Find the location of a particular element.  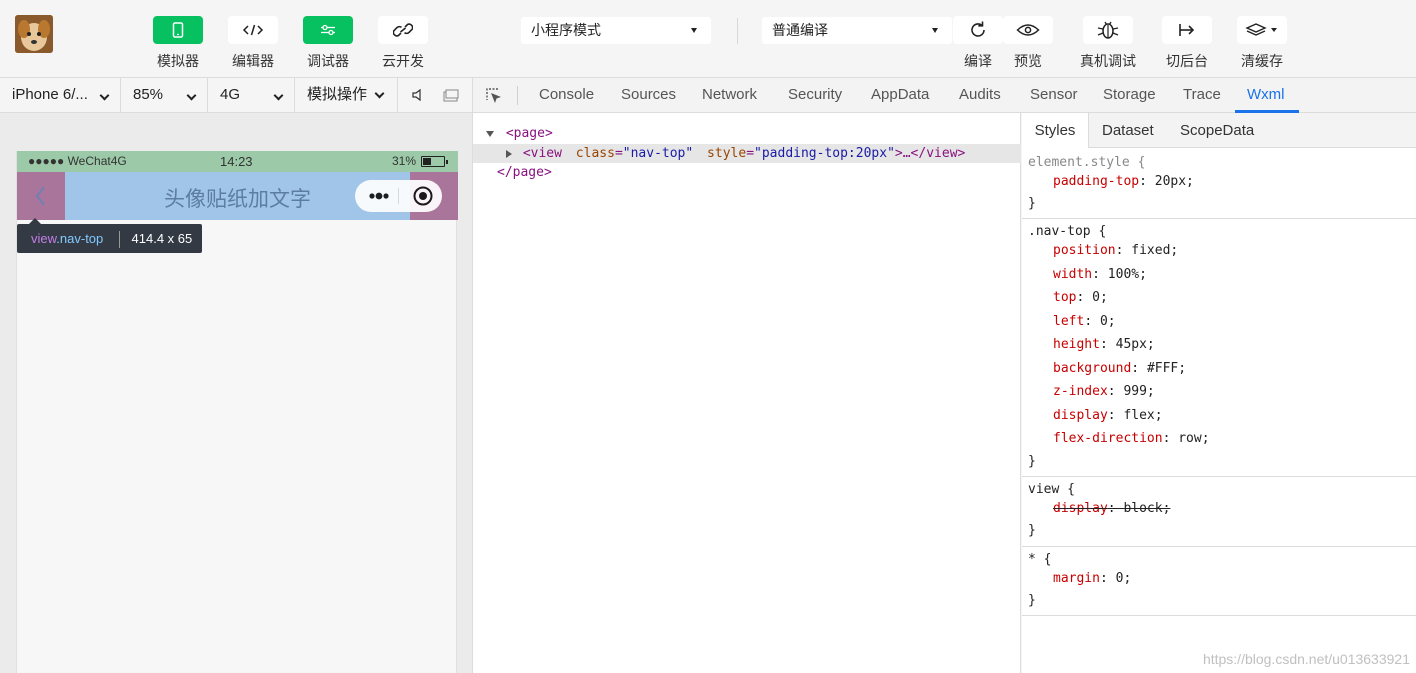

compile-button is located at coordinates (978, 30).